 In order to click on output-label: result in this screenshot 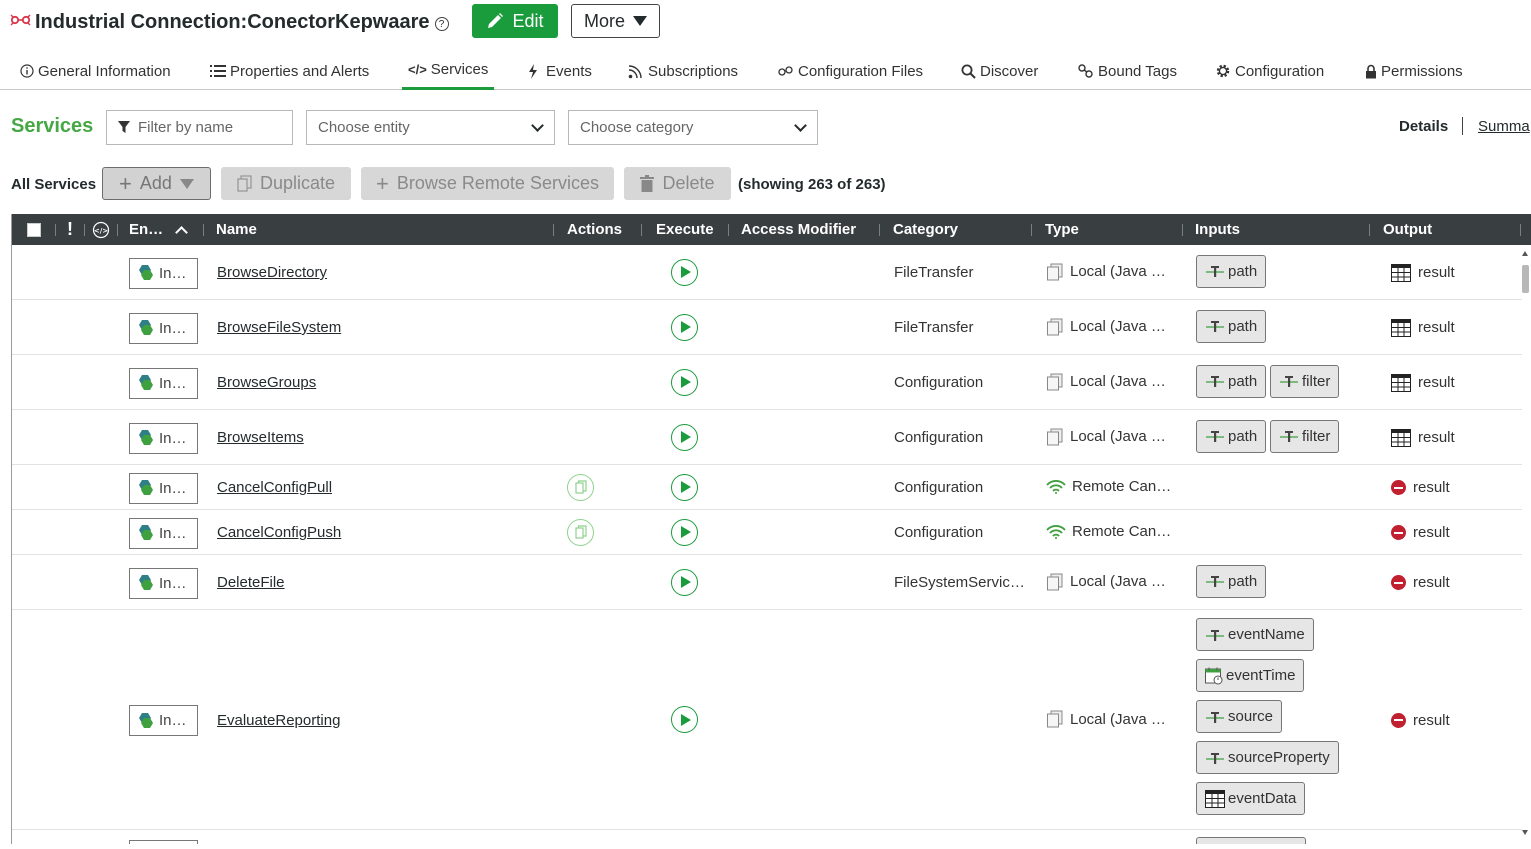, I will do `click(1436, 382)`.